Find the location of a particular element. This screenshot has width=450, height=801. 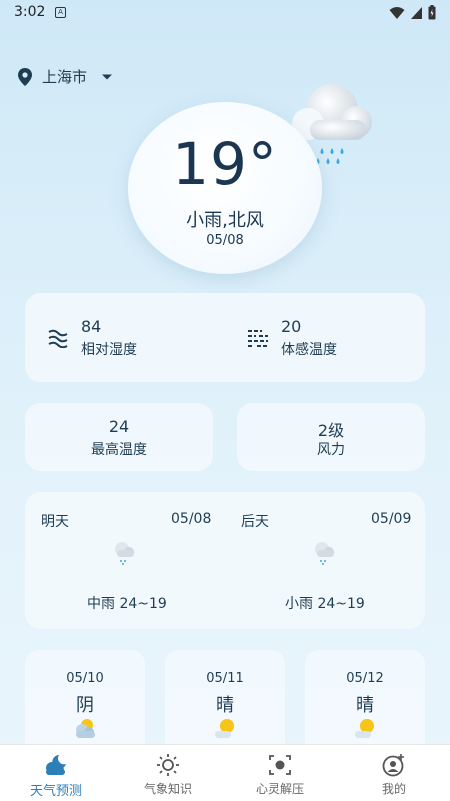

bottom-navigation: 天气预测 气象知识 心灵解压 我的 is located at coordinates (225, 772).